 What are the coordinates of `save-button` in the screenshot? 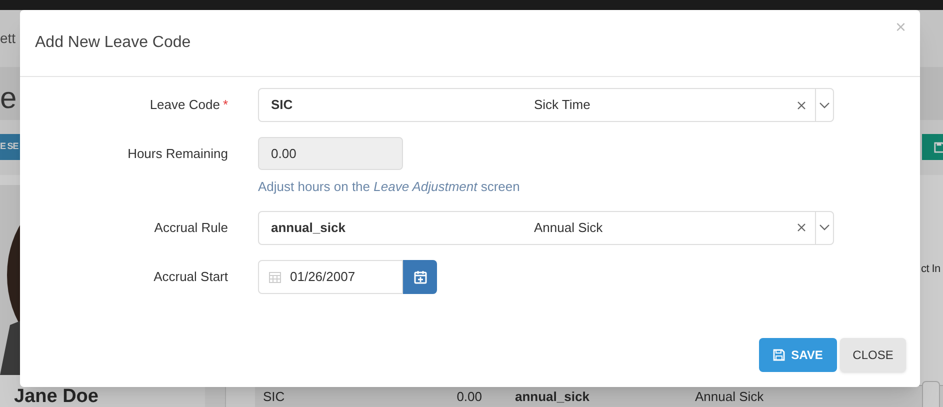 It's located at (932, 147).